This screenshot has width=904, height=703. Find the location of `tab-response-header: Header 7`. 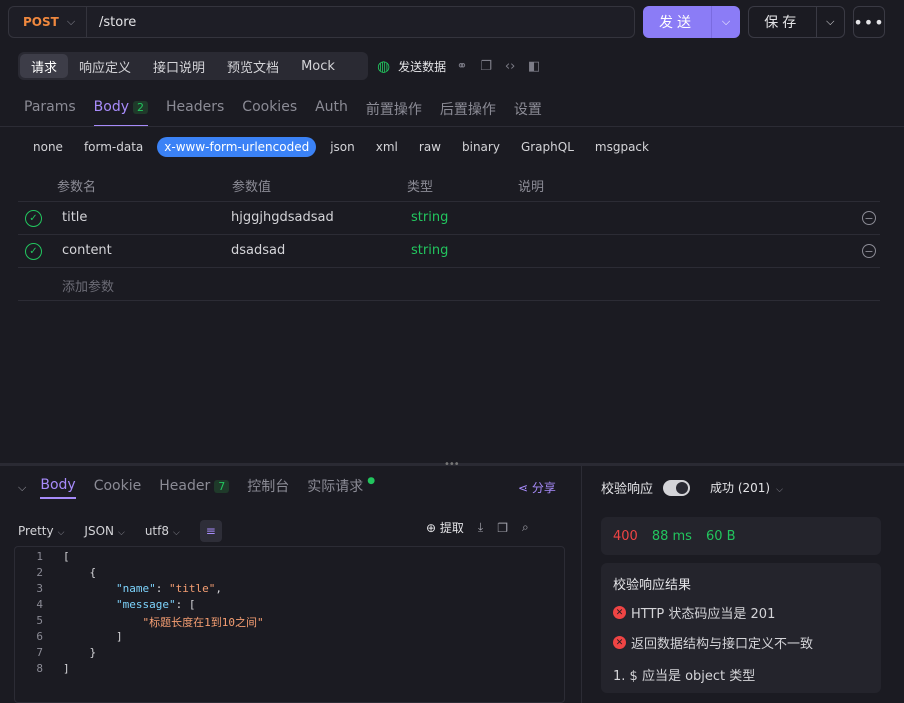

tab-response-header: Header 7 is located at coordinates (194, 488).